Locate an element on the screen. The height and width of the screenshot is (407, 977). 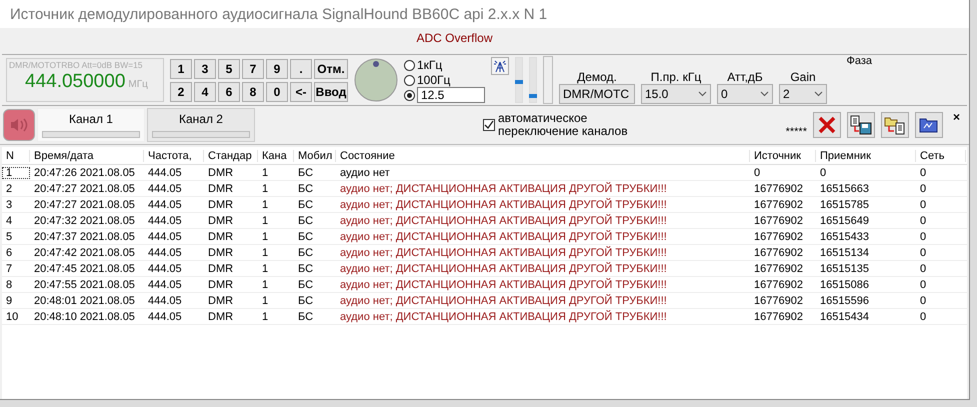
level-meter is located at coordinates (548, 80).